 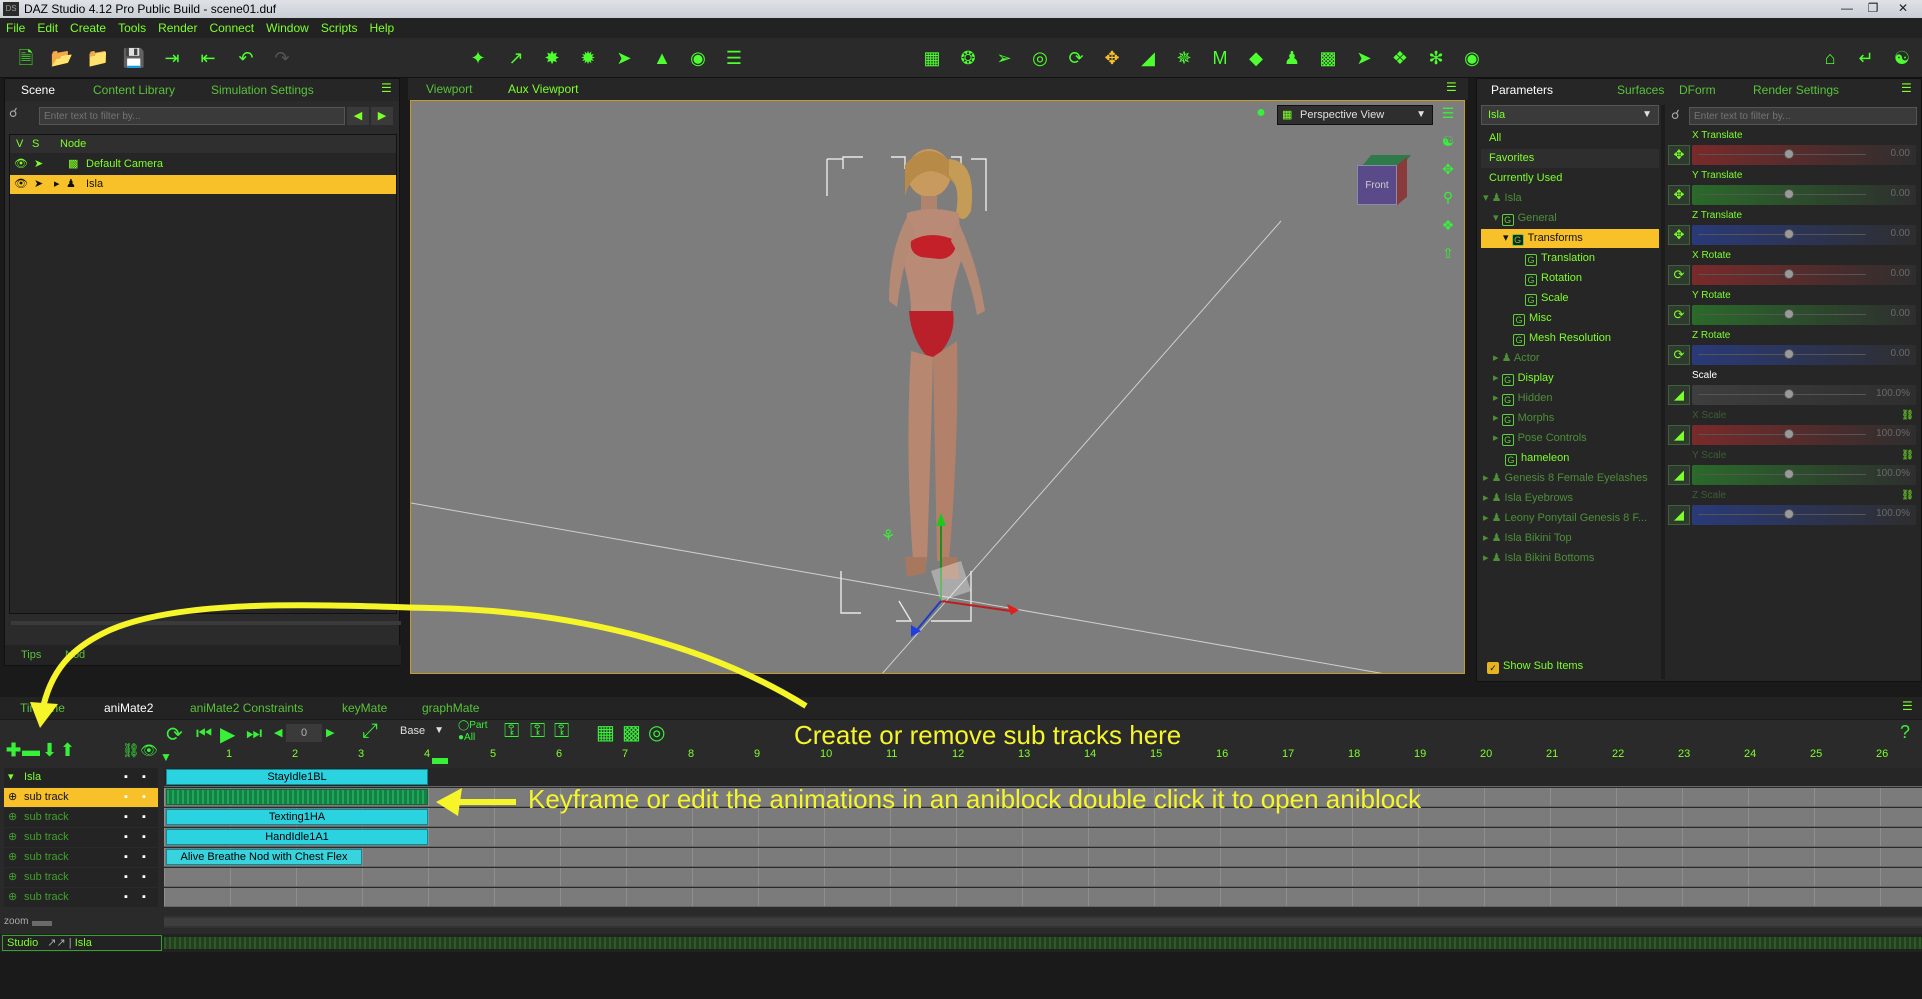 What do you see at coordinates (287, 26) in the screenshot?
I see `menu-window: Window` at bounding box center [287, 26].